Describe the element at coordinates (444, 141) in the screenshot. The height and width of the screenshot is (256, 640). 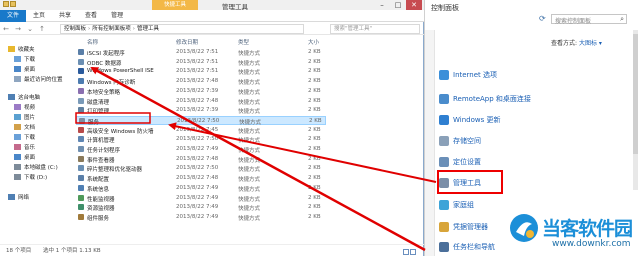
I see `storage-spaces-icon` at that location.